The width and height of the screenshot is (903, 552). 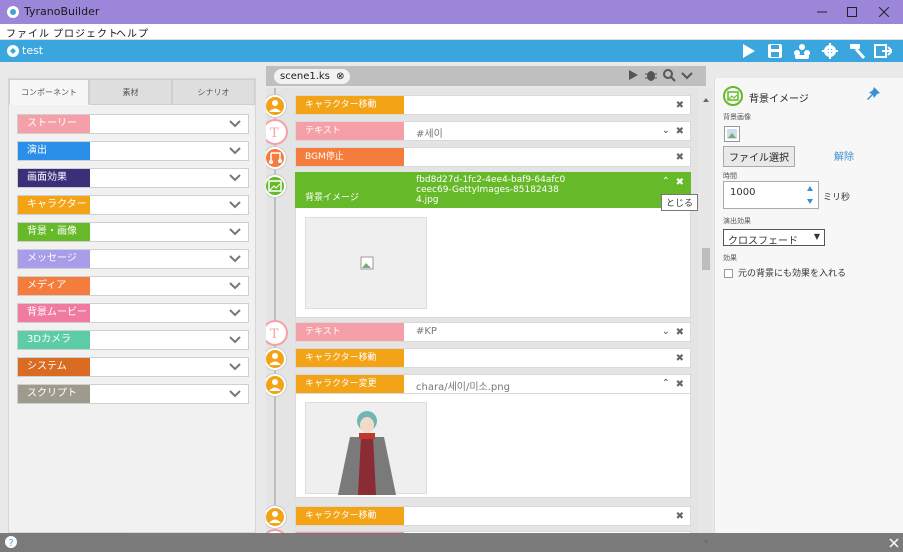 I want to click on category-row: 背景ムービー, so click(x=133, y=313).